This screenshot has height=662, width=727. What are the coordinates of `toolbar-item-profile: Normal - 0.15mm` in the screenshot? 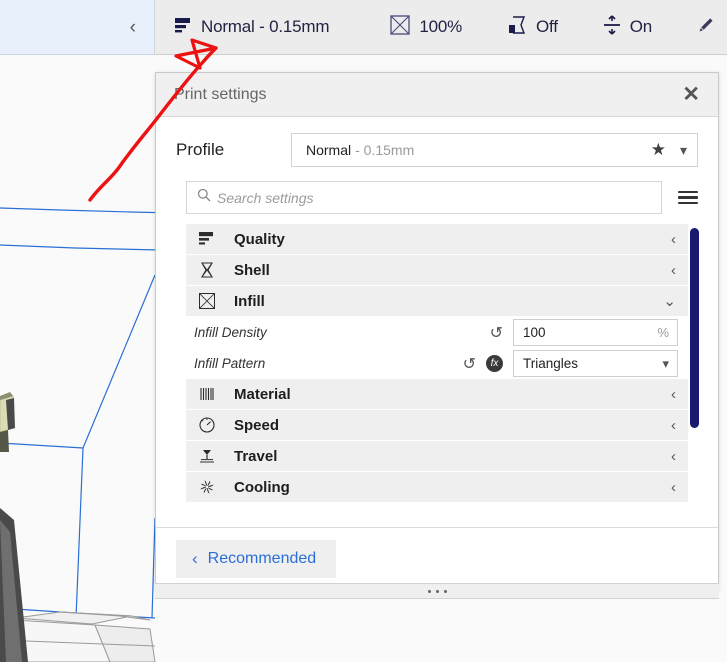 It's located at (247, 27).